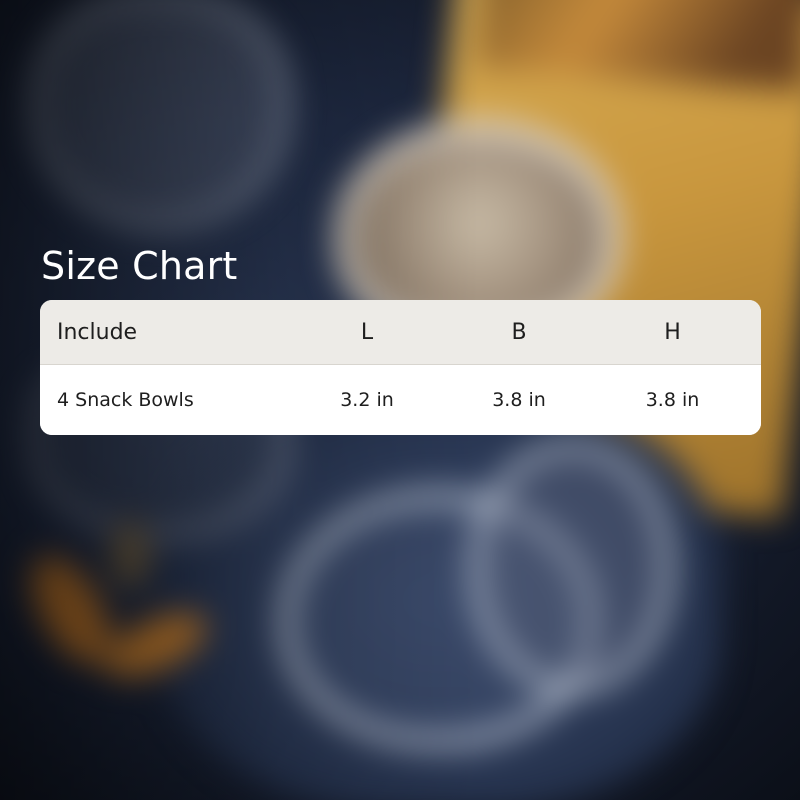 The height and width of the screenshot is (800, 800). What do you see at coordinates (519, 332) in the screenshot?
I see `header-breadth: B` at bounding box center [519, 332].